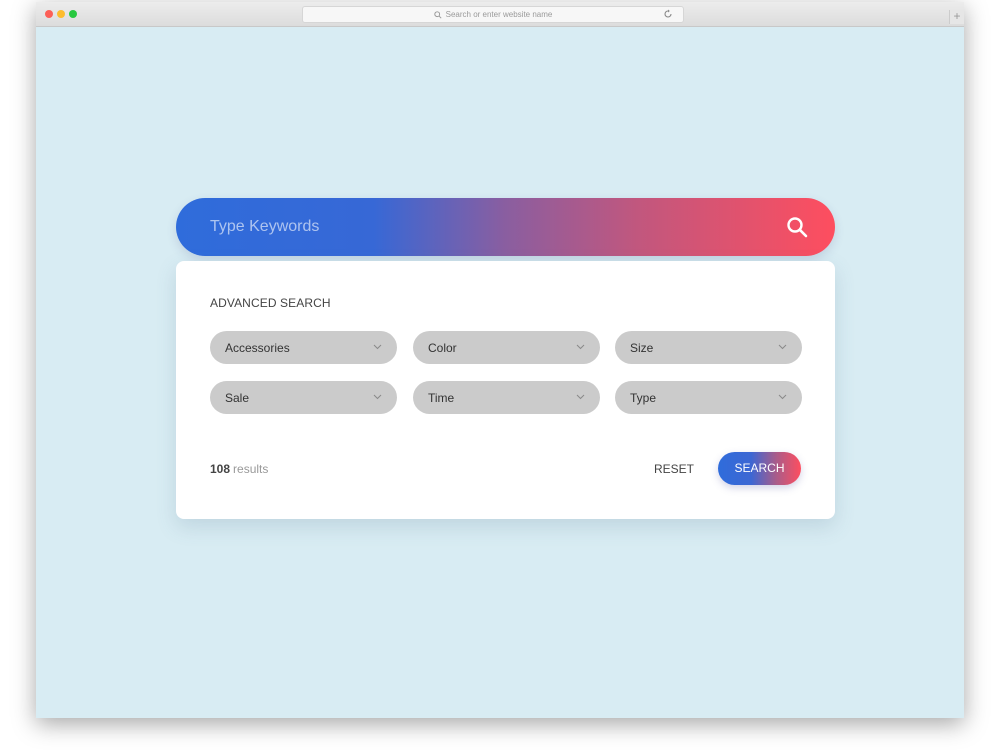 The image size is (1000, 750). What do you see at coordinates (506, 397) in the screenshot?
I see `filter-time-dropdown: Time` at bounding box center [506, 397].